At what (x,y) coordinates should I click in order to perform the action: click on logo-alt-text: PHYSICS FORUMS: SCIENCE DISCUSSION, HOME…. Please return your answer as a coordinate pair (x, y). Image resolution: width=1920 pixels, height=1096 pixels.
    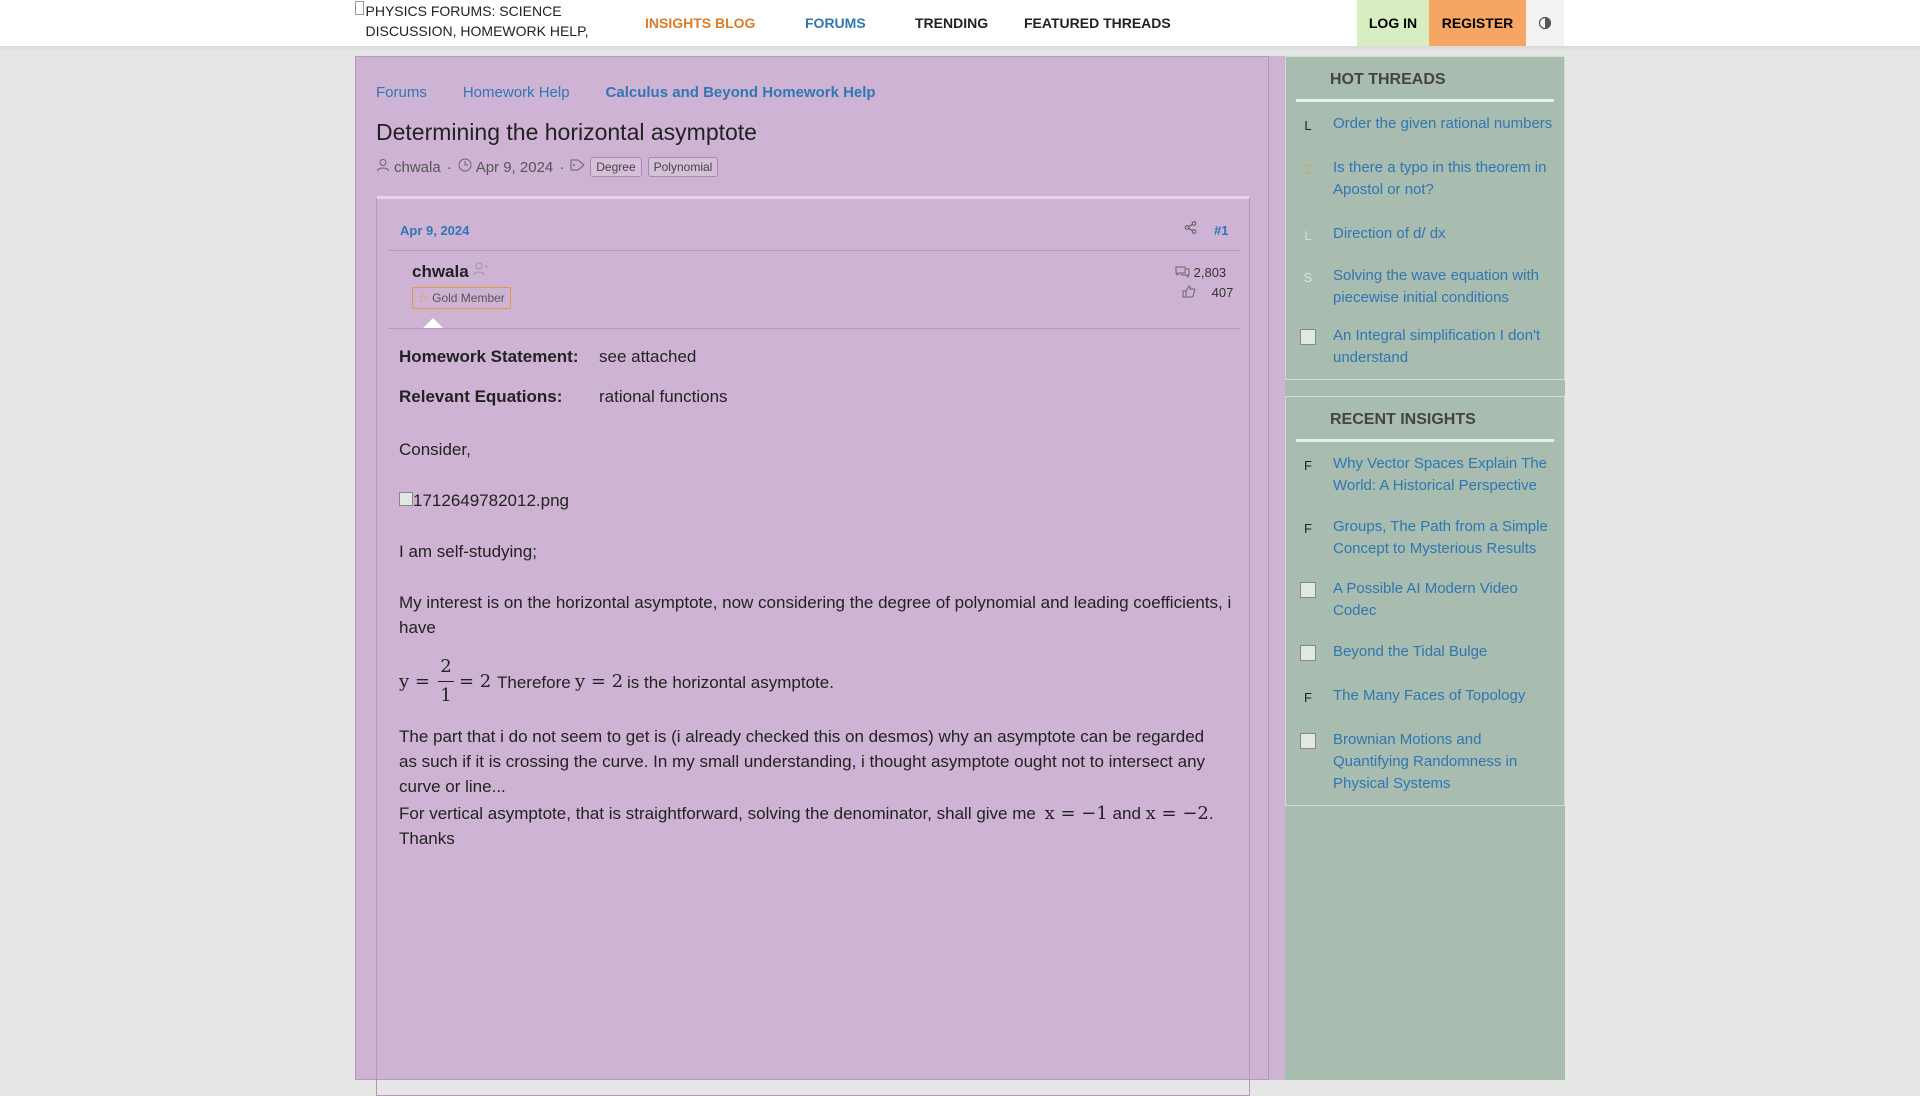
    Looking at the image, I should click on (477, 21).